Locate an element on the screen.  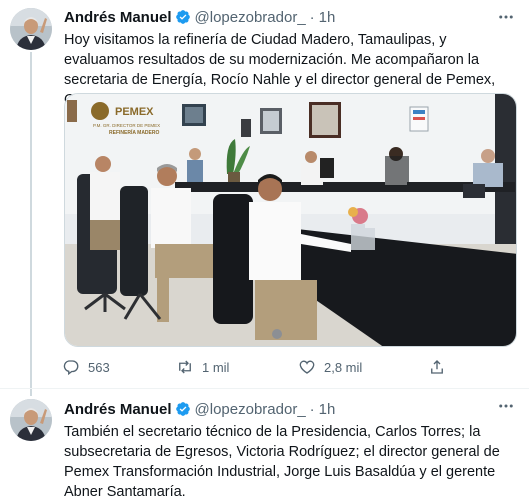
like-button: 2,8 mil is located at coordinates (330, 367).